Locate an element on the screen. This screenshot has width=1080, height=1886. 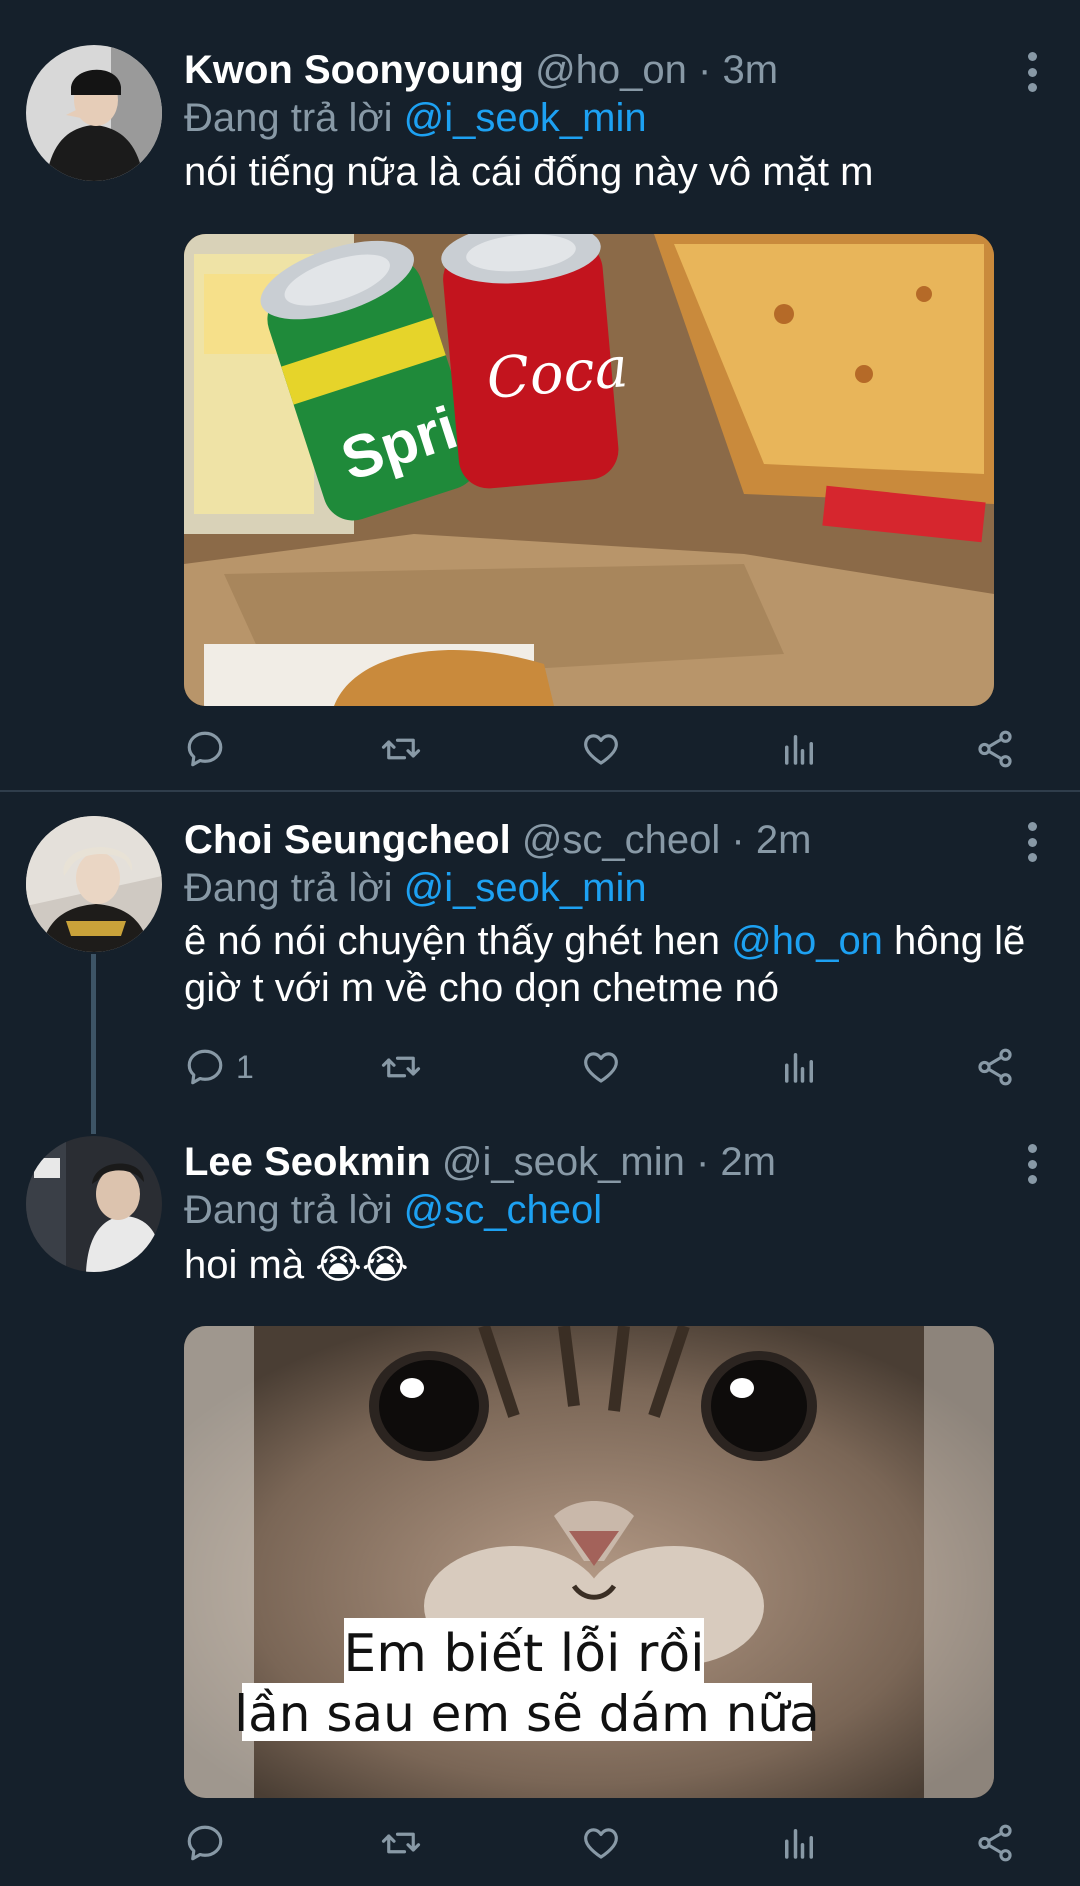
timestamp: 3m is located at coordinates (751, 70).